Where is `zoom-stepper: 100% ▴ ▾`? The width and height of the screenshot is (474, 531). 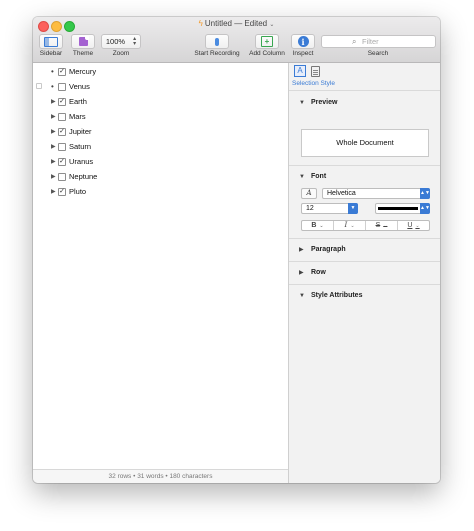 zoom-stepper: 100% ▴ ▾ is located at coordinates (121, 41).